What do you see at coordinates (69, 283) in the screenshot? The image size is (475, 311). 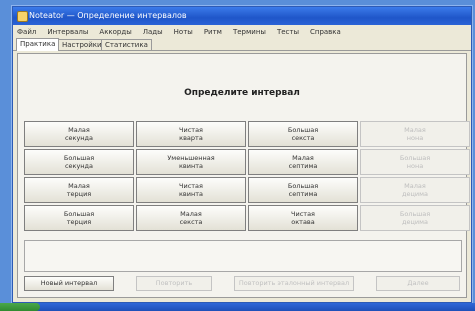 I see `new-interval-button: Новый интервал` at bounding box center [69, 283].